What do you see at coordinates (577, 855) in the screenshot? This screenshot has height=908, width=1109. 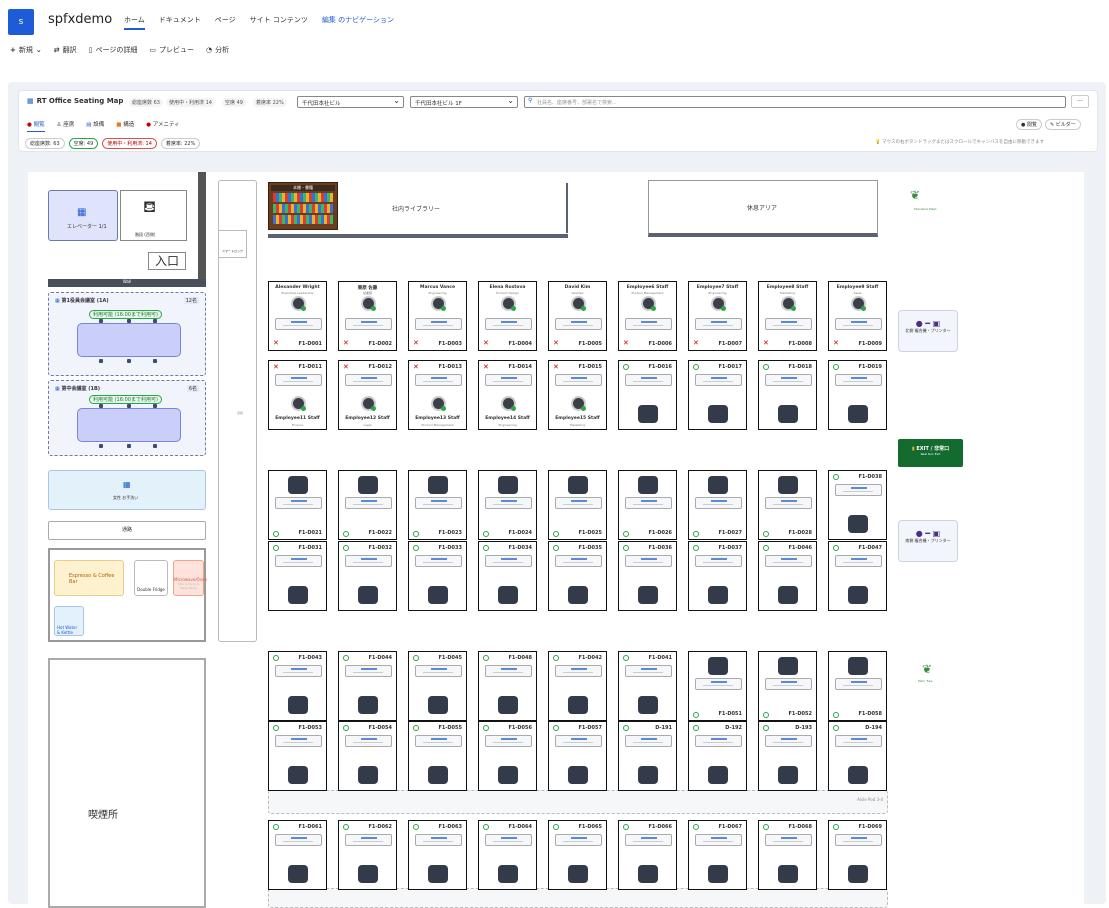 I see `desk-F1-D065: F1-D065` at bounding box center [577, 855].